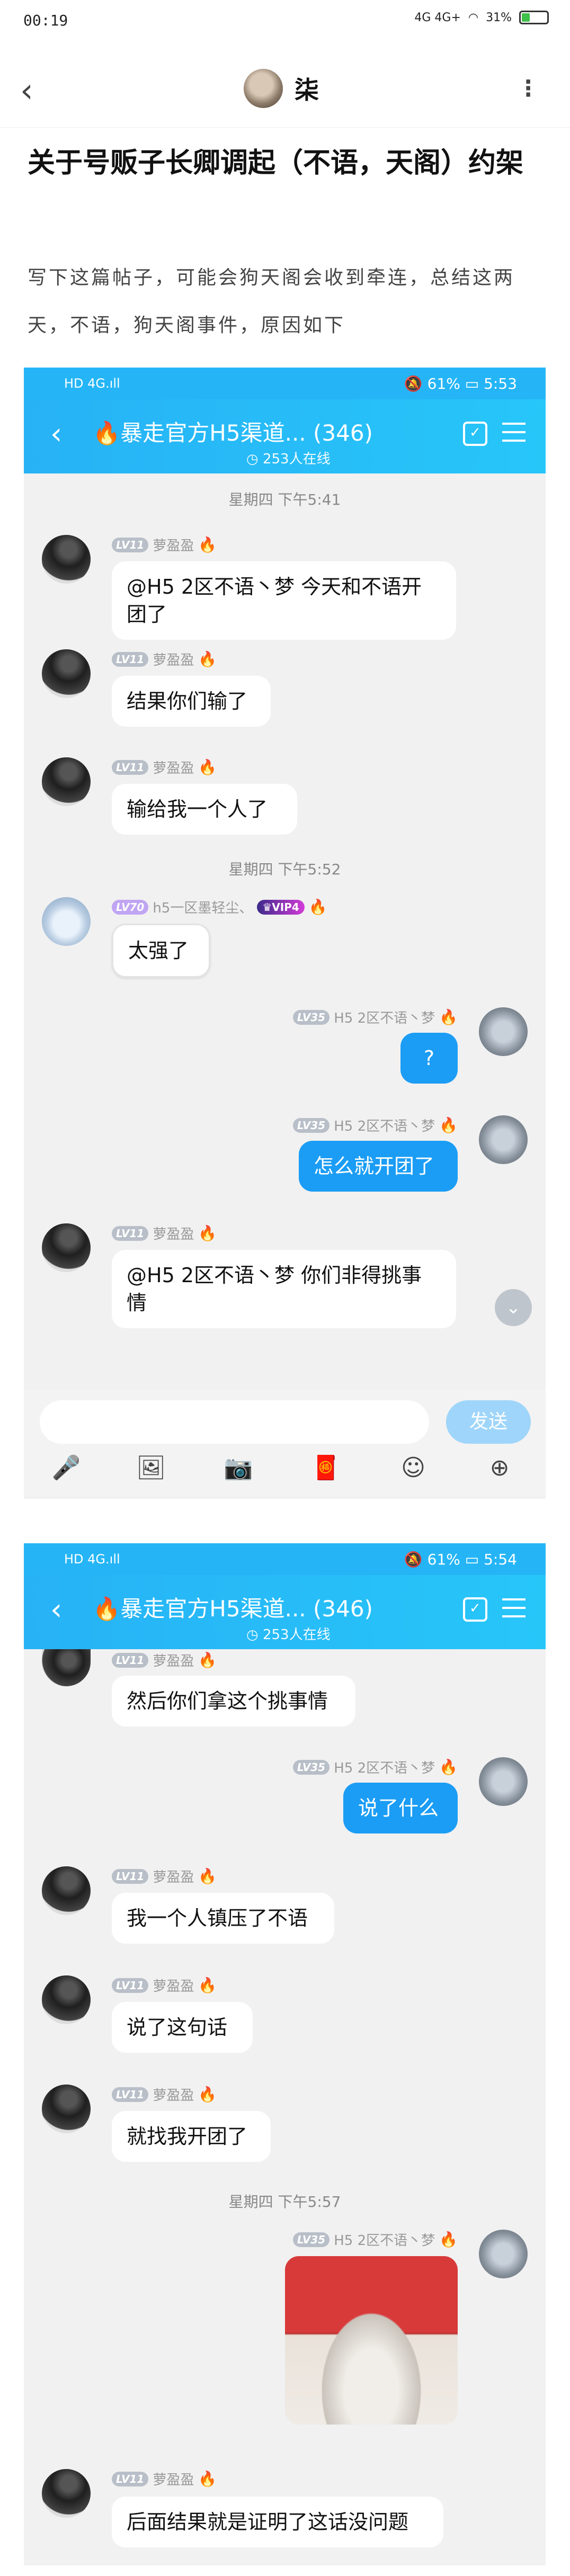 The width and height of the screenshot is (570, 2576). What do you see at coordinates (233, 1701) in the screenshot?
I see `message-bubble: 然后你们拿这个挑事情` at bounding box center [233, 1701].